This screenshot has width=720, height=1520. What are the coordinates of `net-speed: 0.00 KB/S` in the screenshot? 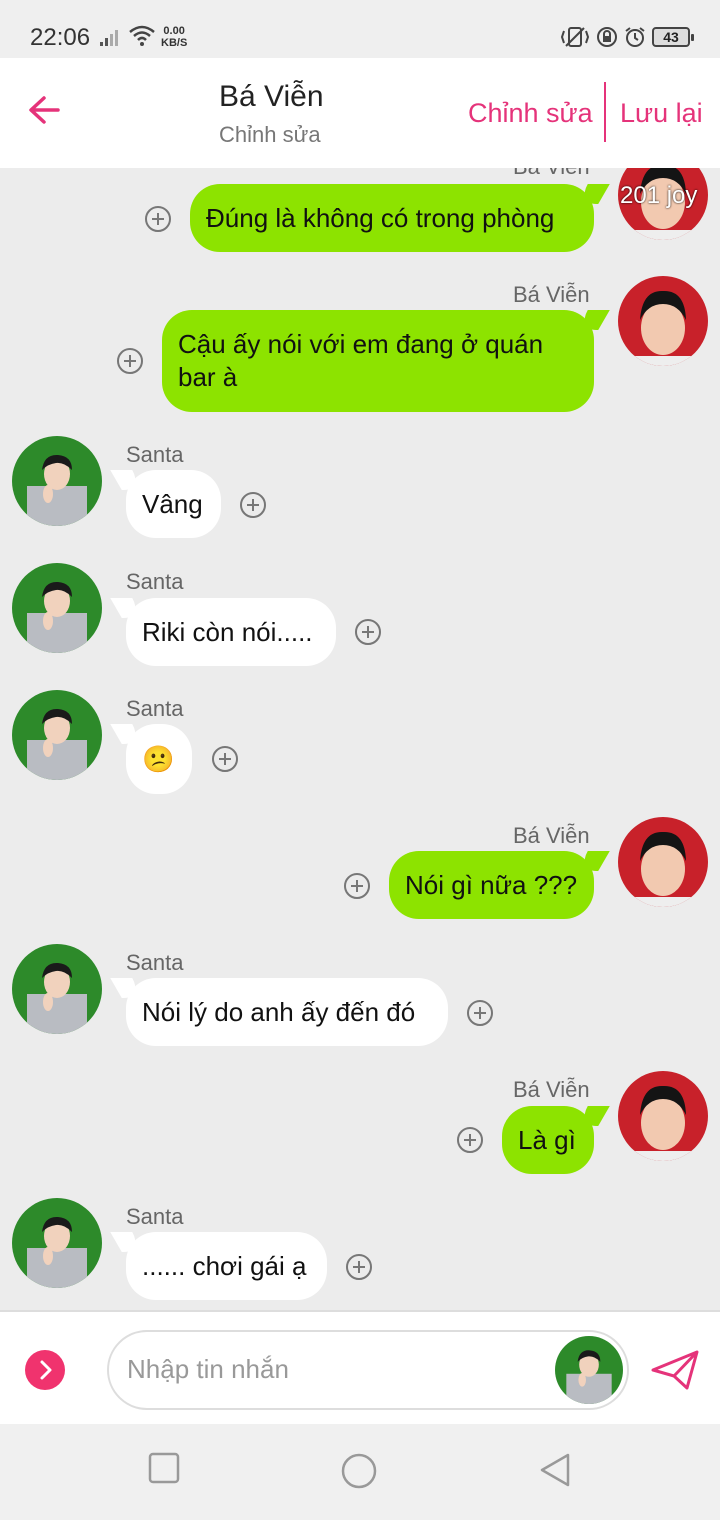 It's located at (174, 37).